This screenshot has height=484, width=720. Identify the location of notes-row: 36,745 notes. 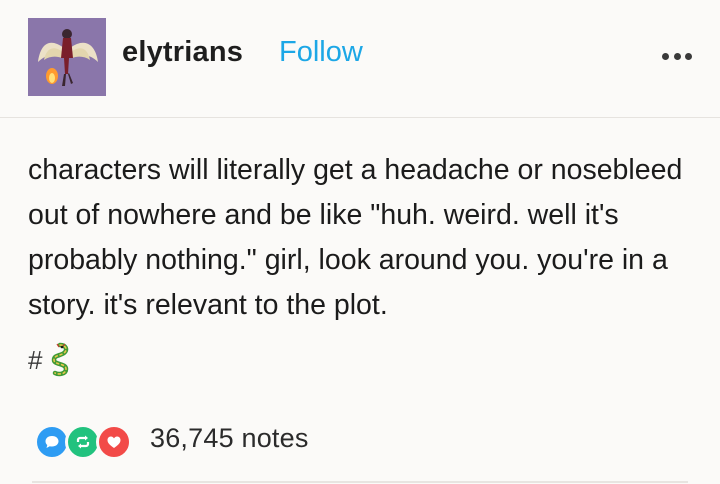
(171, 439).